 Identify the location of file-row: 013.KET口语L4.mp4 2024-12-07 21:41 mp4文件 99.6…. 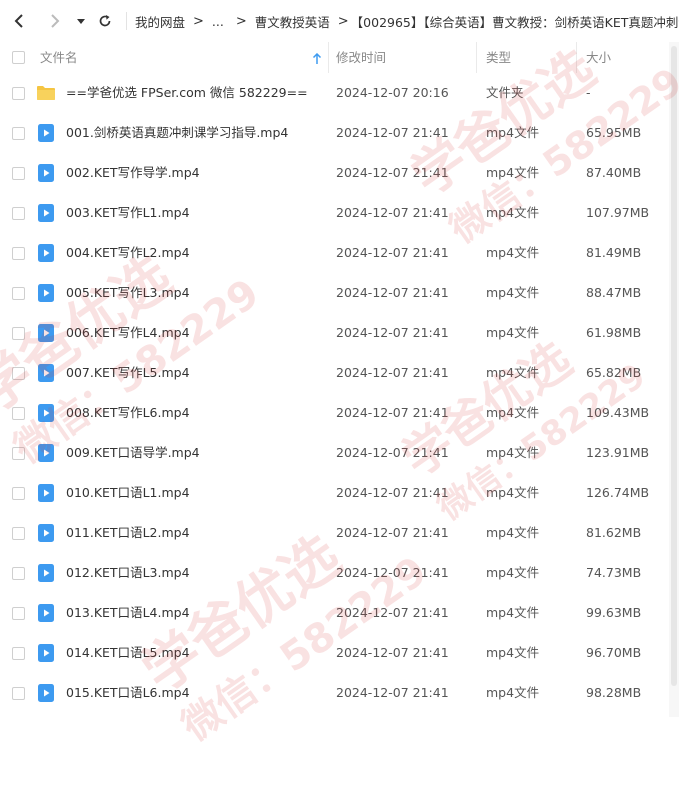
(334, 613).